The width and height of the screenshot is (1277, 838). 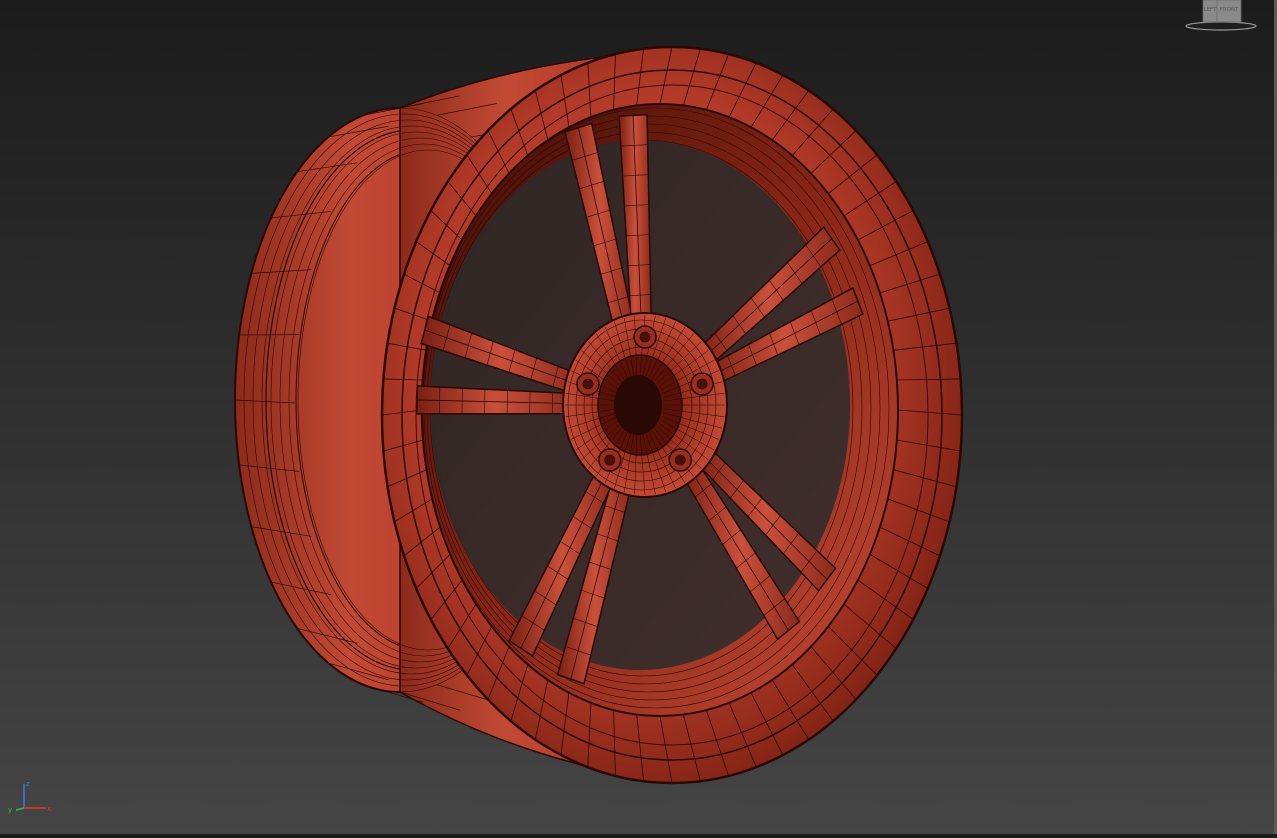 What do you see at coordinates (645, 405) in the screenshot?
I see `wheel-hub` at bounding box center [645, 405].